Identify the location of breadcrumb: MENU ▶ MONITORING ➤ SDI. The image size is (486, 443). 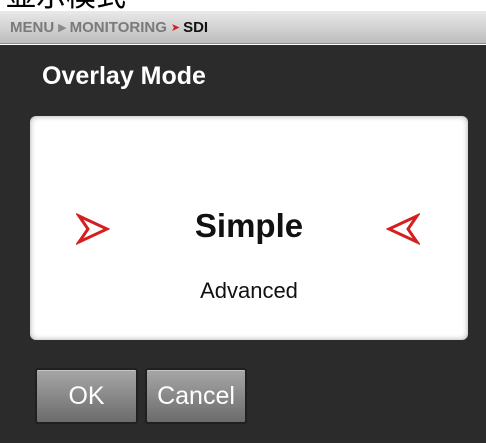
(243, 27).